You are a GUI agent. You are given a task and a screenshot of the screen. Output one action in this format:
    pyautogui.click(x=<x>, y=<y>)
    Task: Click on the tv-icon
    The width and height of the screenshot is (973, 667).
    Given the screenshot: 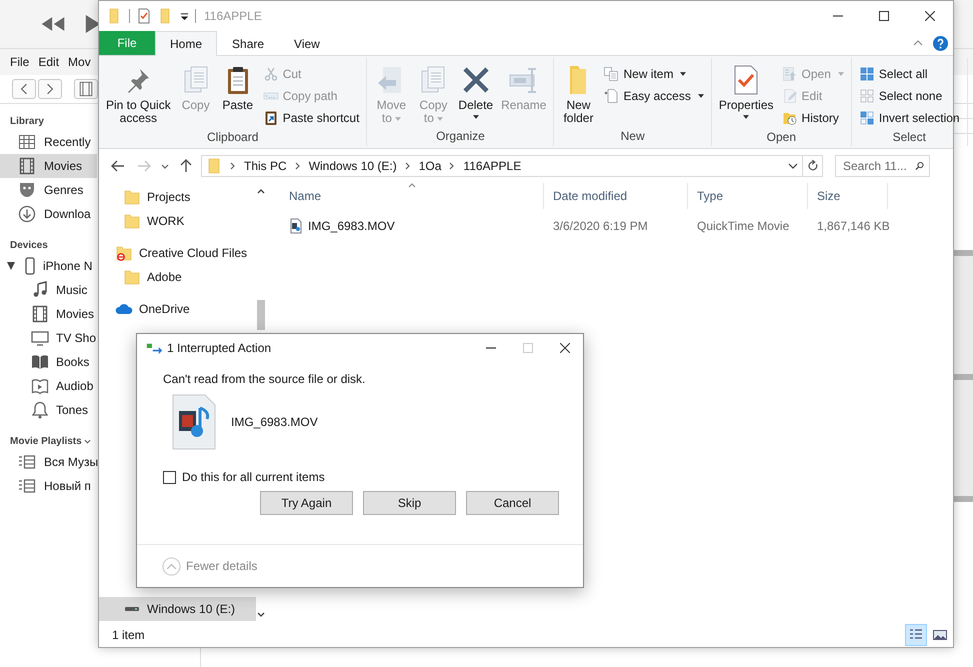 What is the action you would take?
    pyautogui.click(x=40, y=338)
    